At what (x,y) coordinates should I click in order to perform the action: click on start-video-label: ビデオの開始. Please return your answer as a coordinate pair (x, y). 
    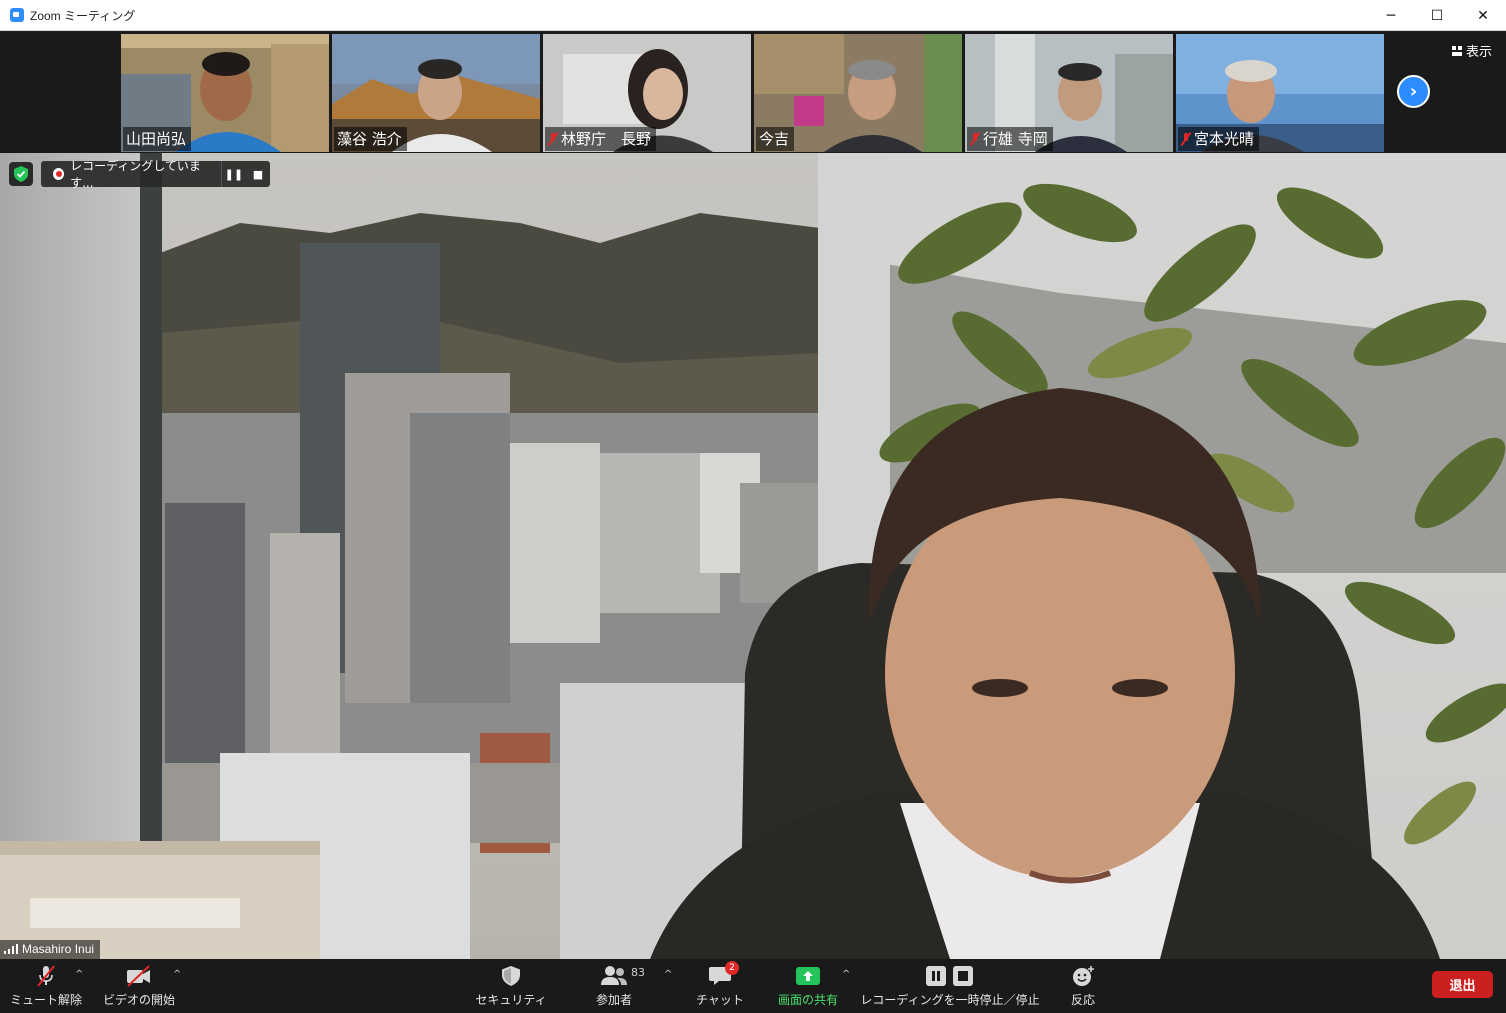
    Looking at the image, I should click on (138, 1000).